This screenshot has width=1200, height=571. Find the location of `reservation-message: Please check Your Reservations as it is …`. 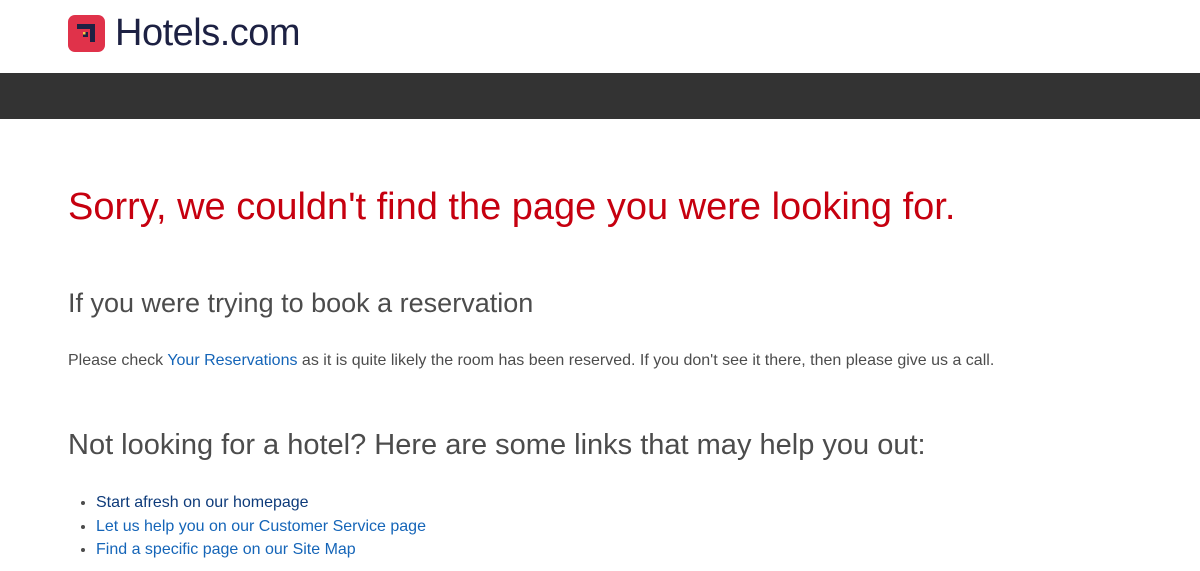

reservation-message: Please check Your Reservations as it is … is located at coordinates (531, 361).